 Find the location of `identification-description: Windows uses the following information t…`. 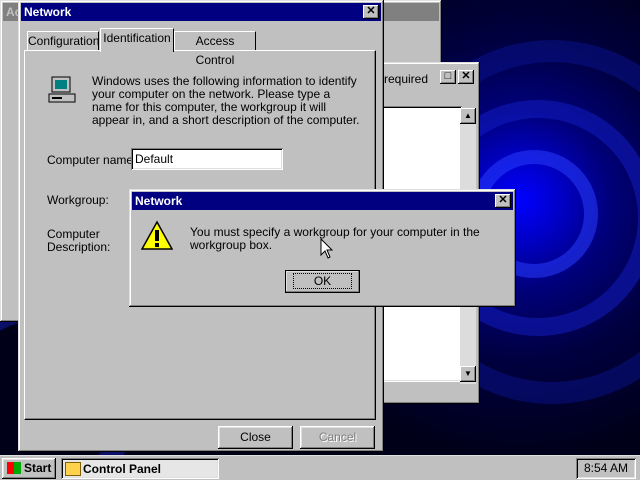

identification-description: Windows uses the following information t… is located at coordinates (226, 100).